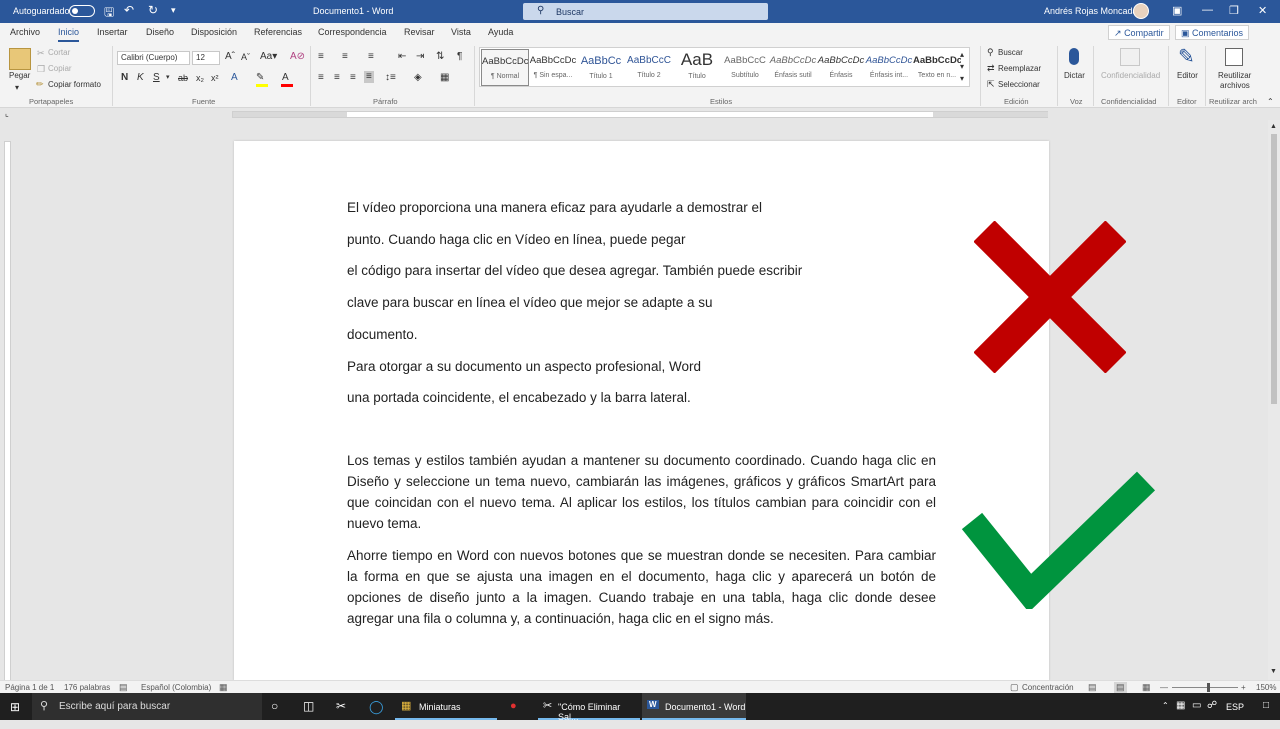  Describe the element at coordinates (1120, 687) in the screenshot. I see `print-layout-icon: ▤` at that location.